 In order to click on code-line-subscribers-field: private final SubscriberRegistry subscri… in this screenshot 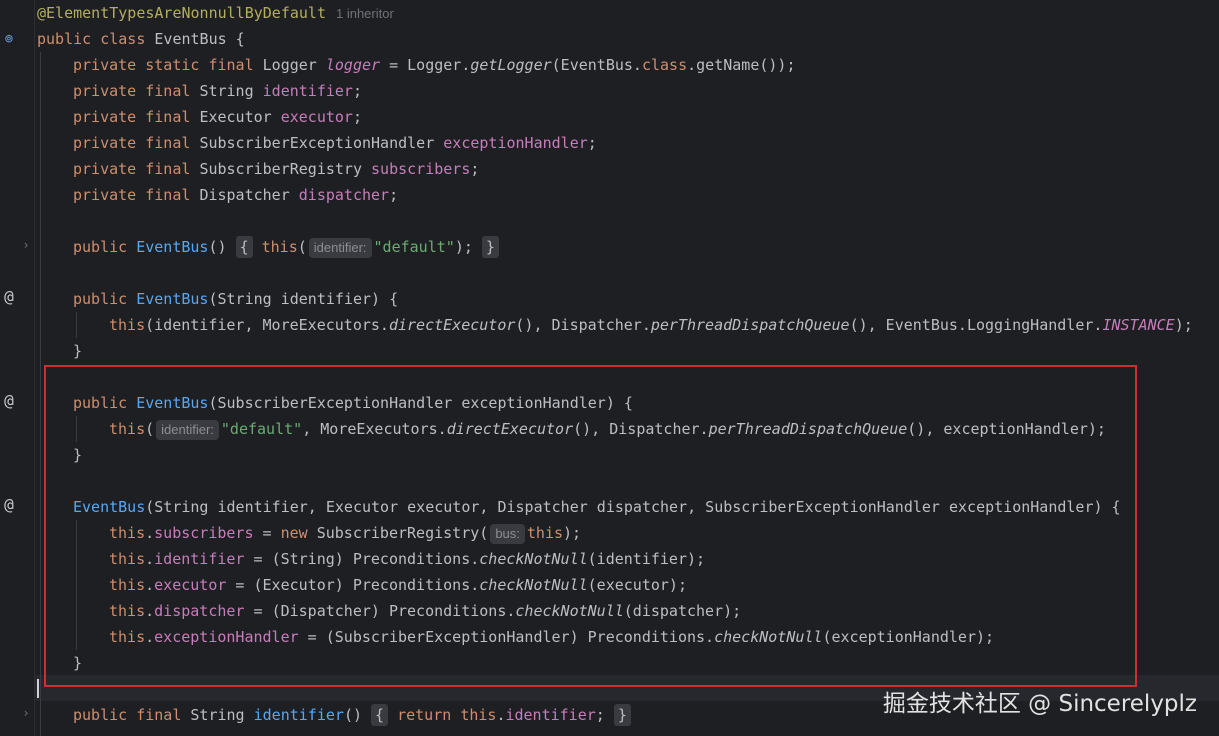, I will do `click(276, 169)`.